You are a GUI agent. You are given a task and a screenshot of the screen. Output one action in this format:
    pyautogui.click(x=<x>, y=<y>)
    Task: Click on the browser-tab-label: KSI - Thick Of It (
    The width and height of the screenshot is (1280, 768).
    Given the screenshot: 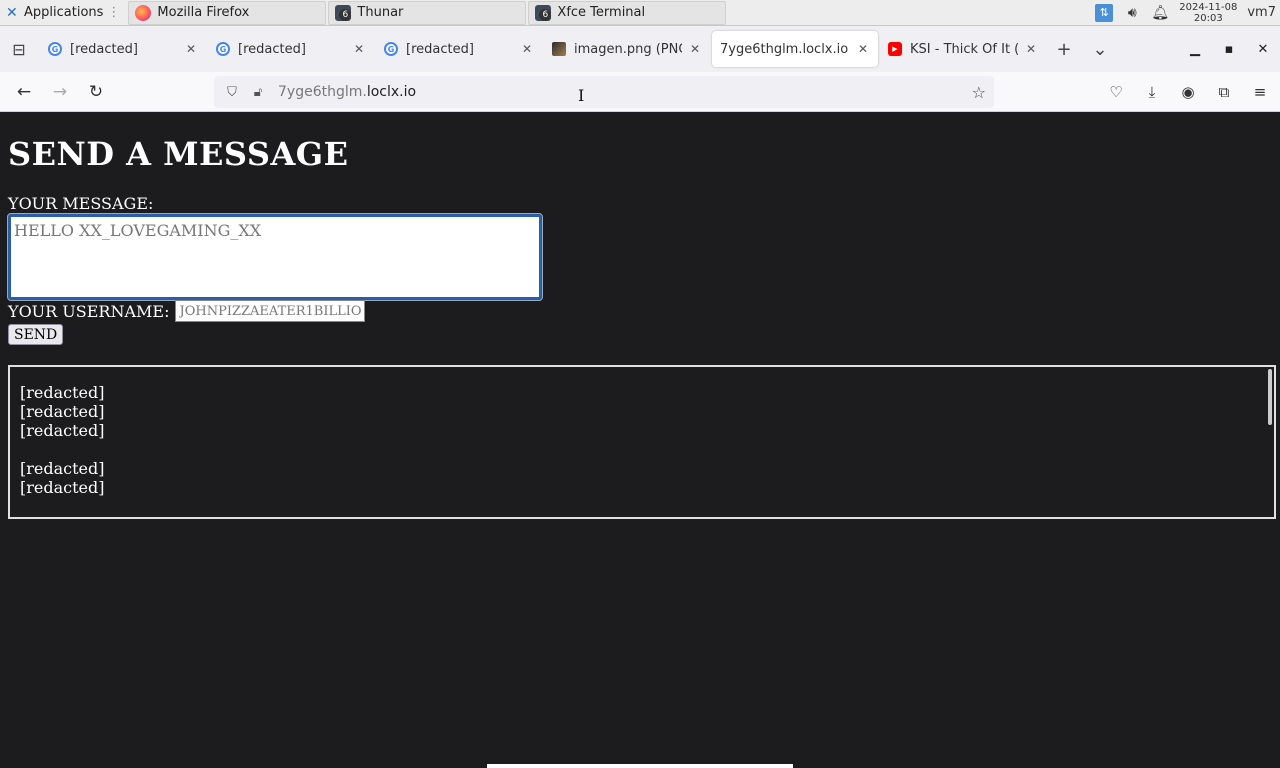 What is the action you would take?
    pyautogui.click(x=964, y=49)
    